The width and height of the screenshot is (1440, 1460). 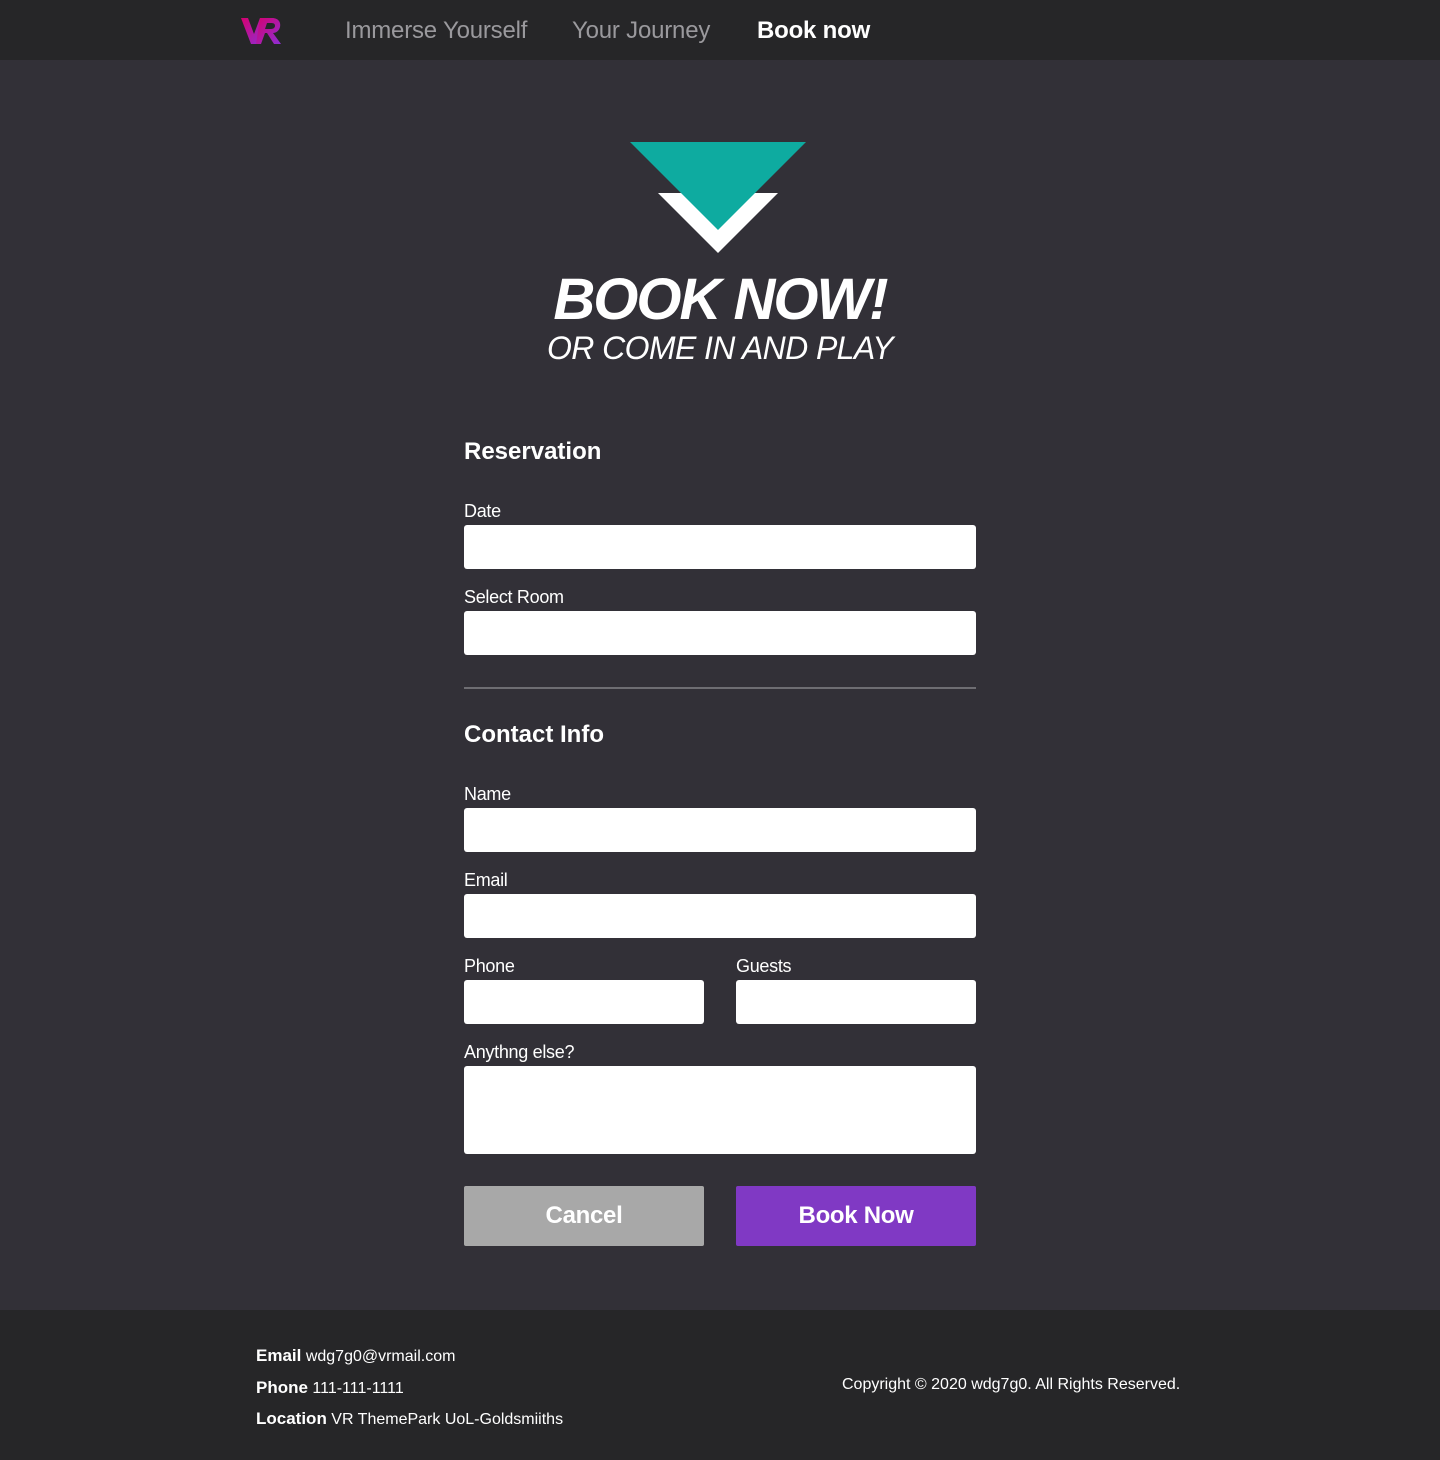 What do you see at coordinates (486, 880) in the screenshot?
I see `email-label: Email` at bounding box center [486, 880].